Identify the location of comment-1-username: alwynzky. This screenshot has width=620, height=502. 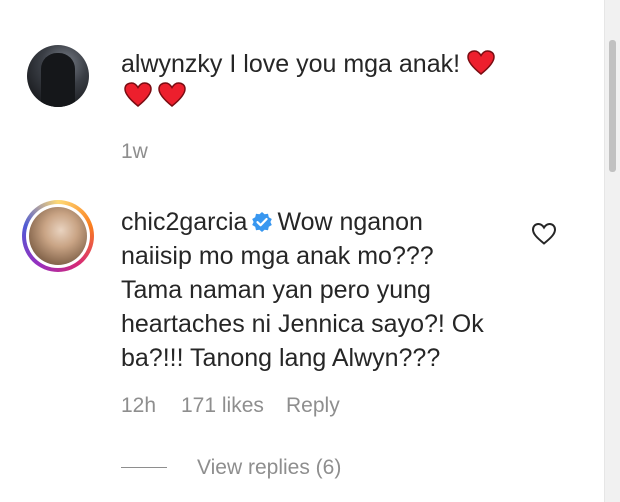
(171, 64).